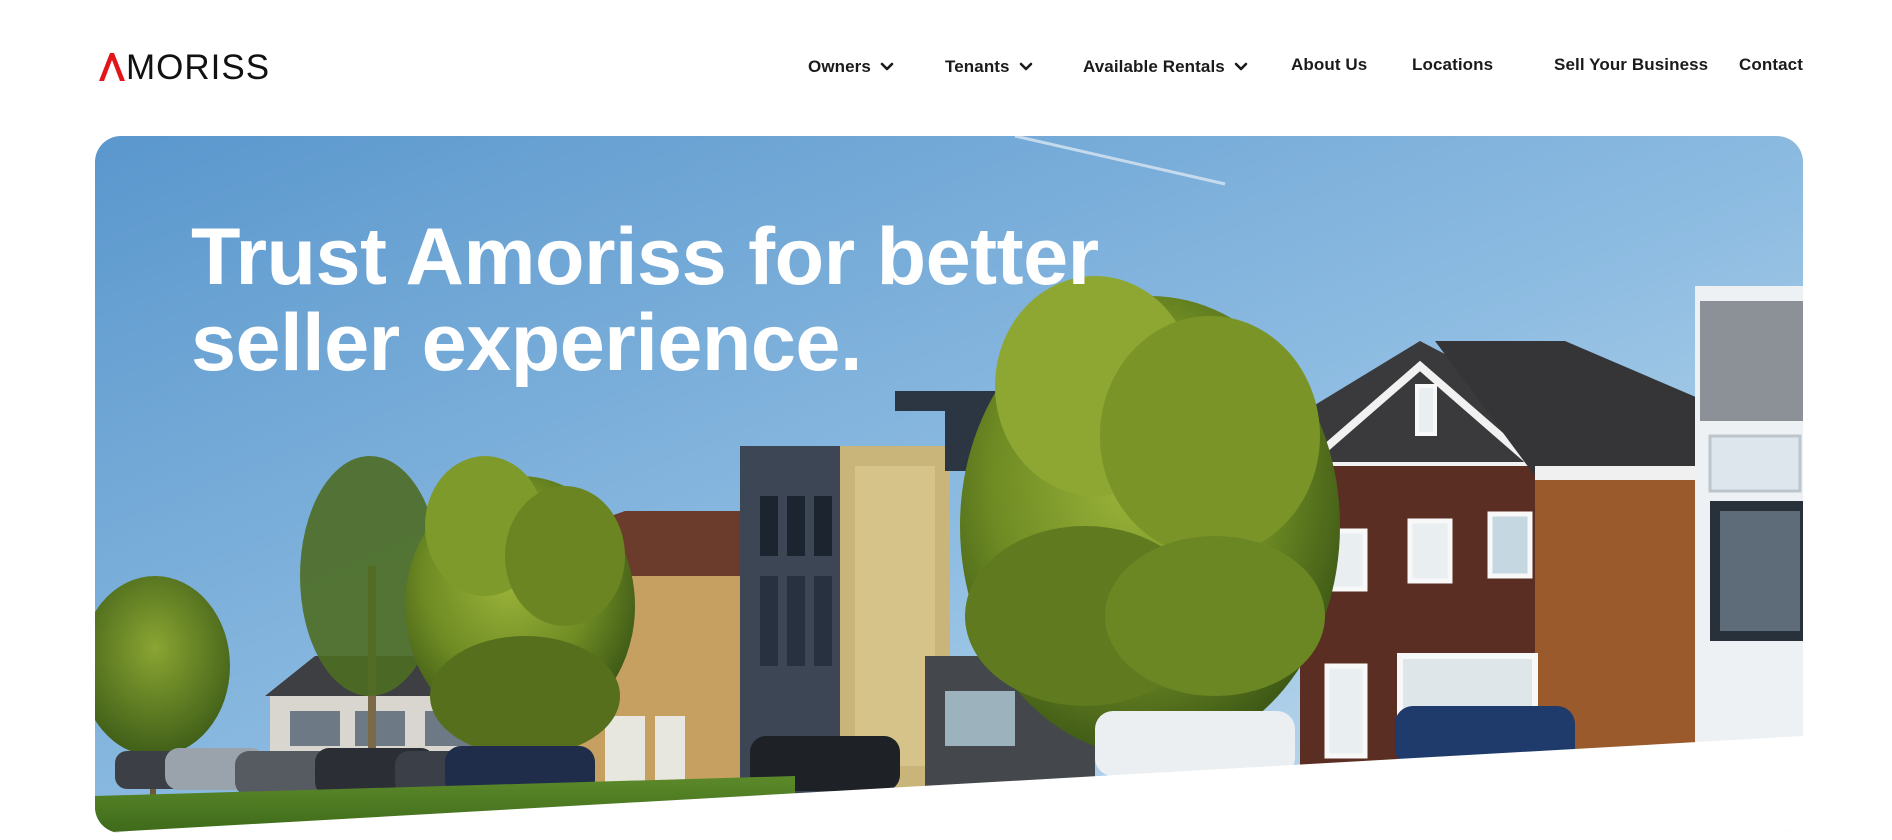  What do you see at coordinates (839, 66) in the screenshot?
I see `nav-label: Owners` at bounding box center [839, 66].